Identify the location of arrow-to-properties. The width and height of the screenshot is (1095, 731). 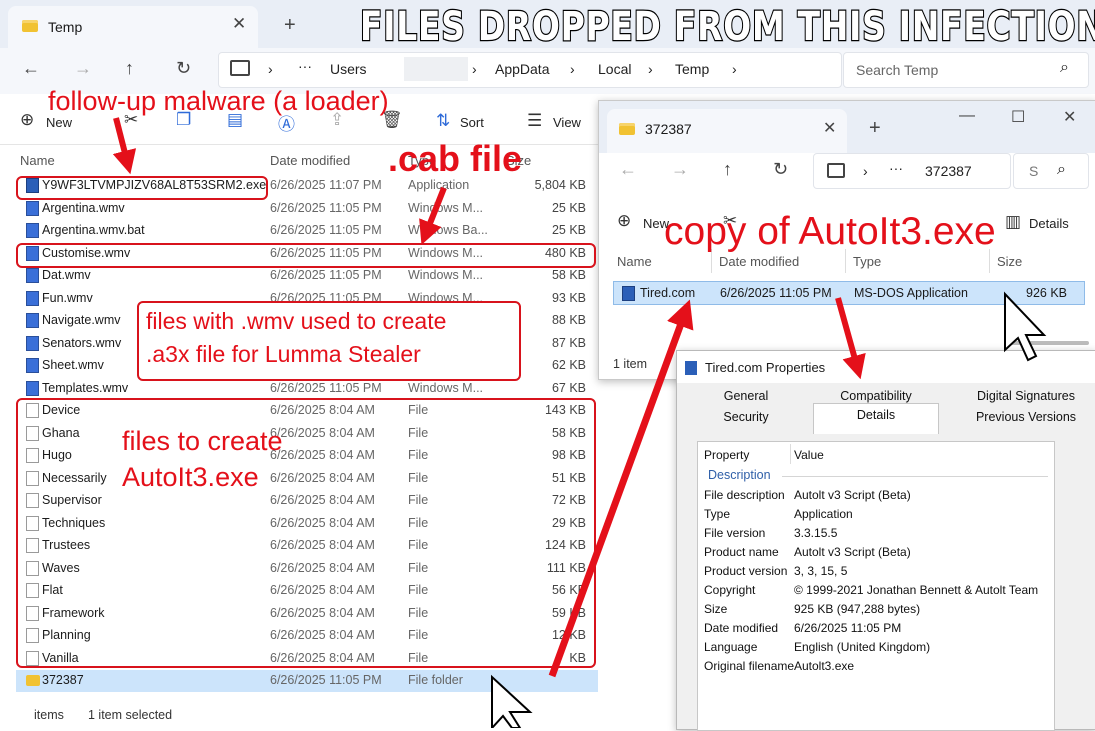
(850, 338).